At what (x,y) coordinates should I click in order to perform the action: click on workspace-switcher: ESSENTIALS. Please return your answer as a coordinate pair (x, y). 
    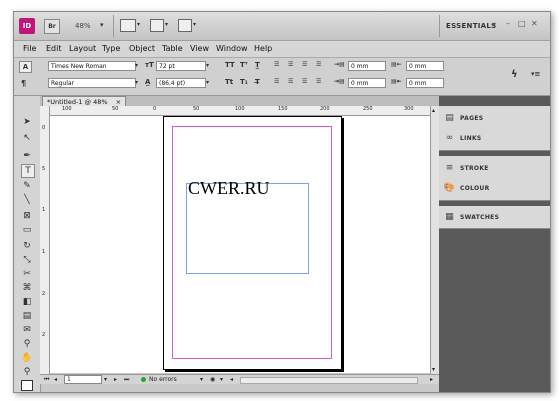
    Looking at the image, I should click on (471, 26).